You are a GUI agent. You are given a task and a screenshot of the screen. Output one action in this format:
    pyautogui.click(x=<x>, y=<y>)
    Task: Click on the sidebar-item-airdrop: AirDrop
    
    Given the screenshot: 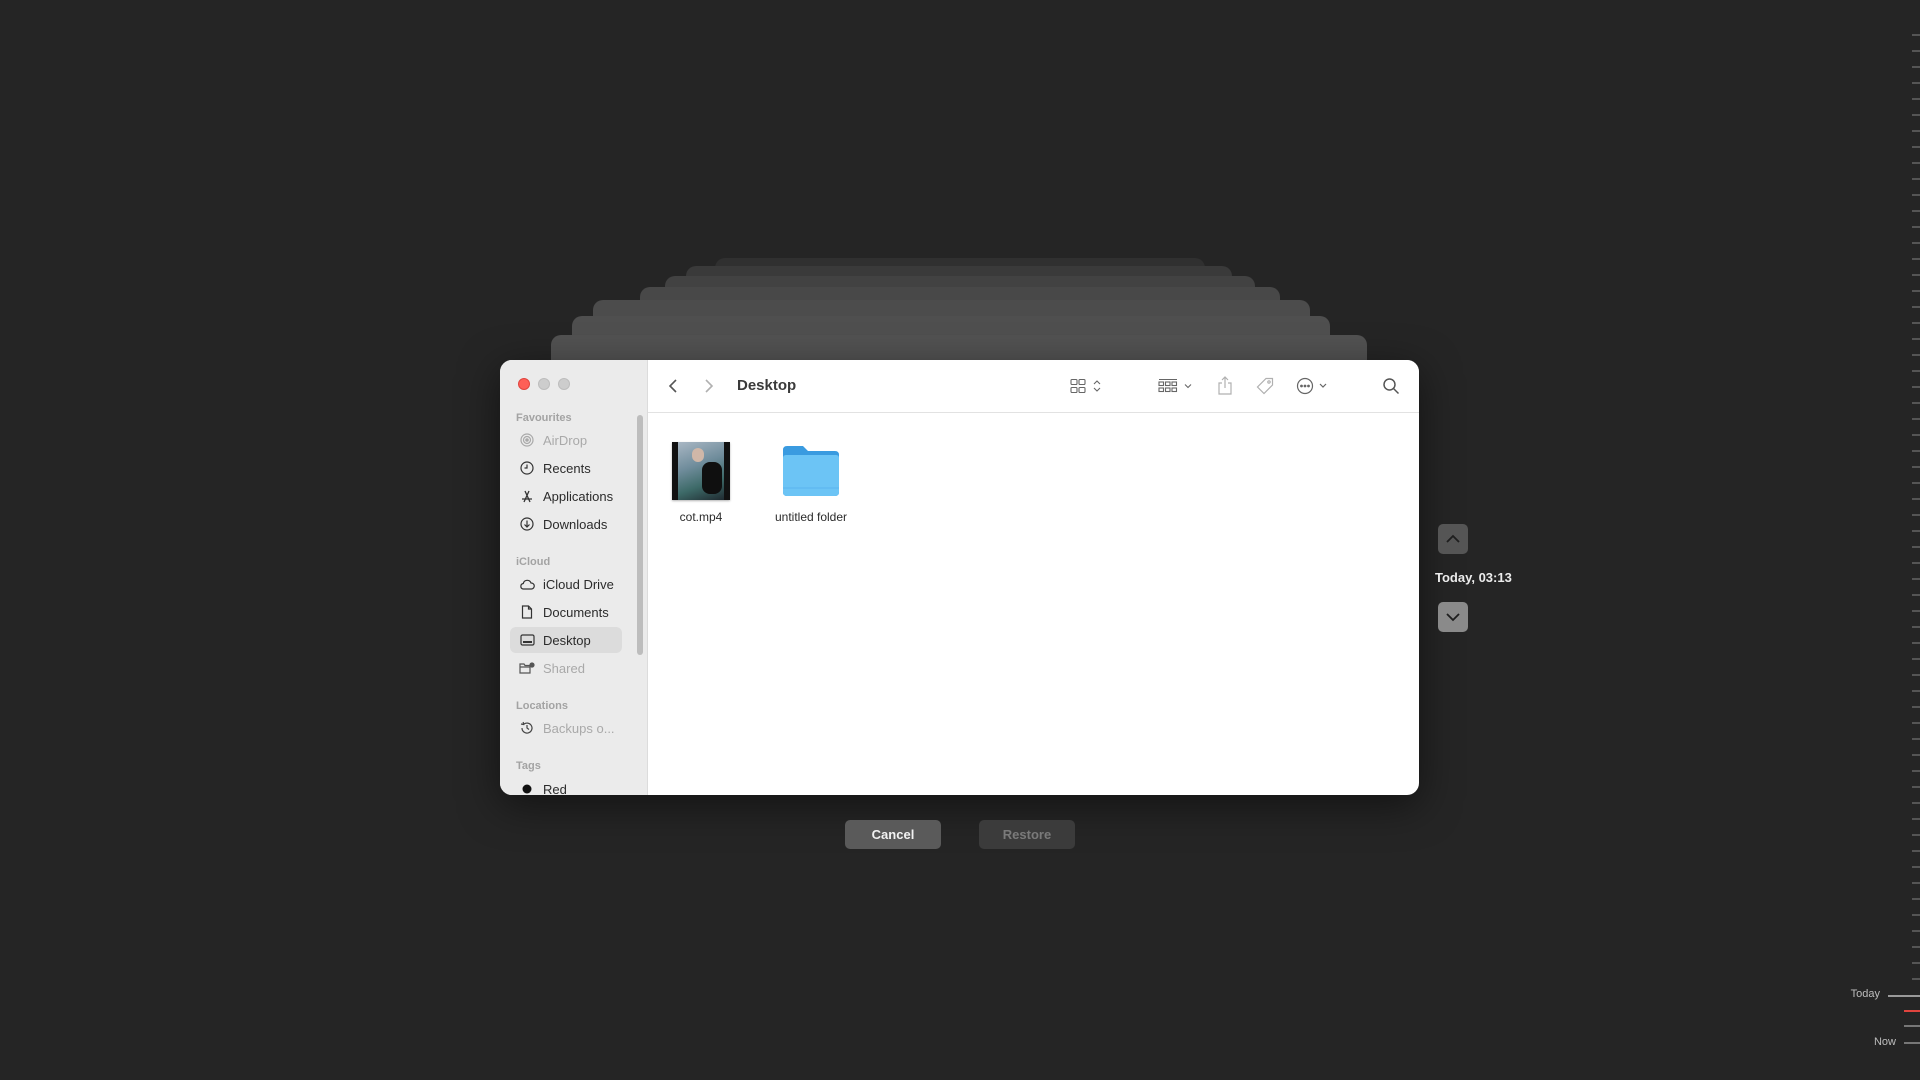 What is the action you would take?
    pyautogui.click(x=566, y=440)
    